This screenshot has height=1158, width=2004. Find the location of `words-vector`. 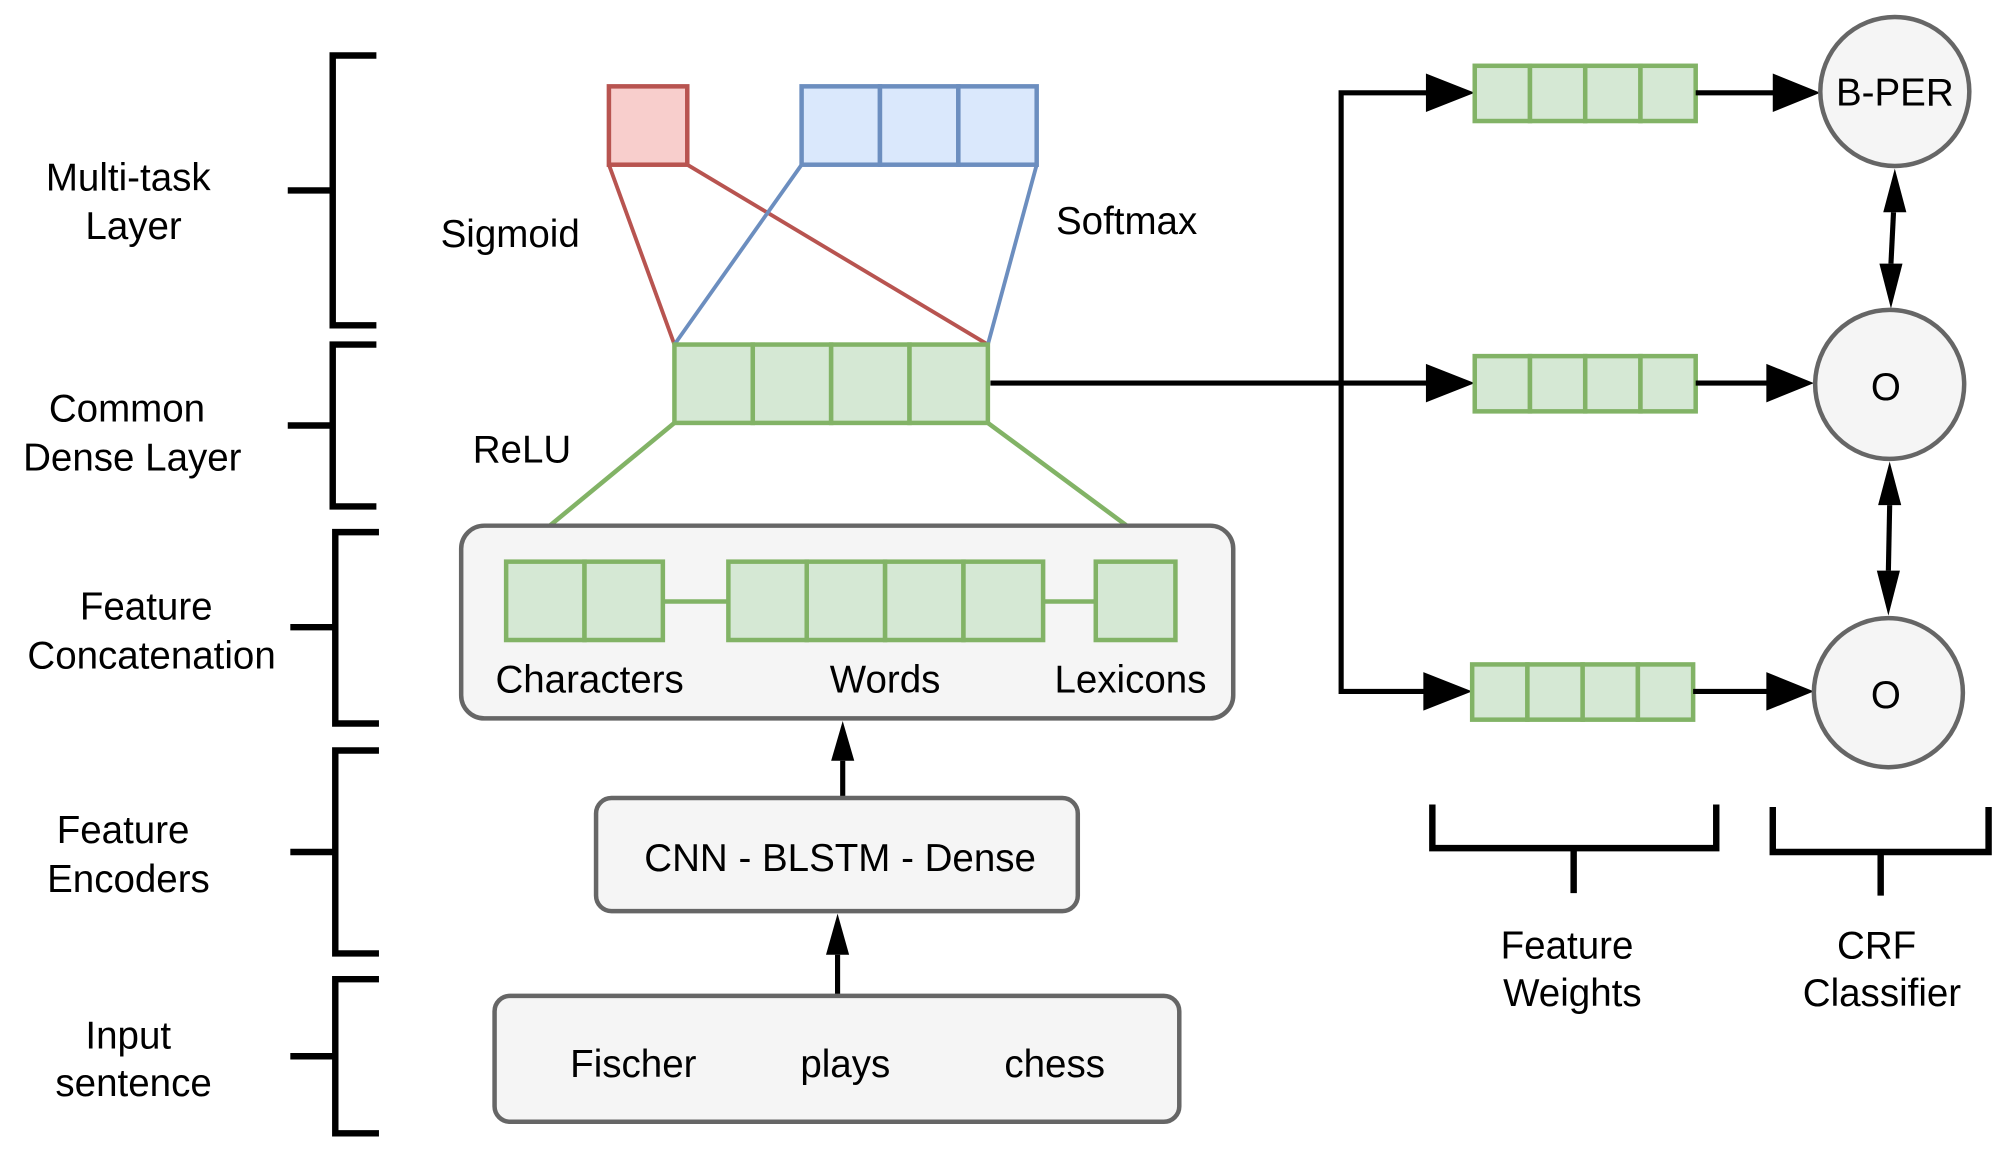

words-vector is located at coordinates (886, 601).